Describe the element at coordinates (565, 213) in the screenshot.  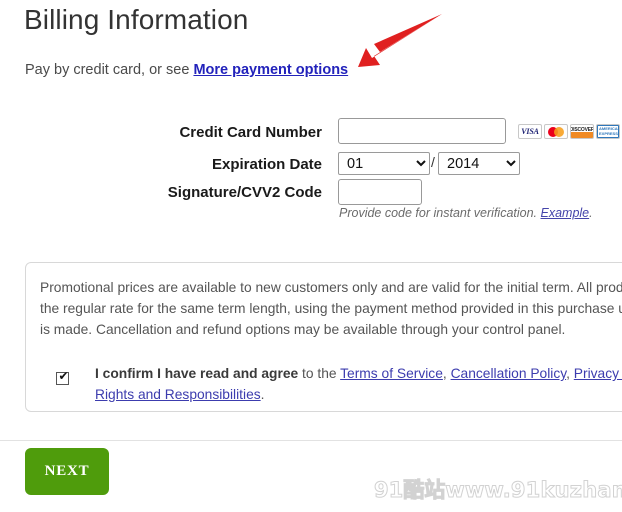
I see `cvv-example-link: Example` at that location.